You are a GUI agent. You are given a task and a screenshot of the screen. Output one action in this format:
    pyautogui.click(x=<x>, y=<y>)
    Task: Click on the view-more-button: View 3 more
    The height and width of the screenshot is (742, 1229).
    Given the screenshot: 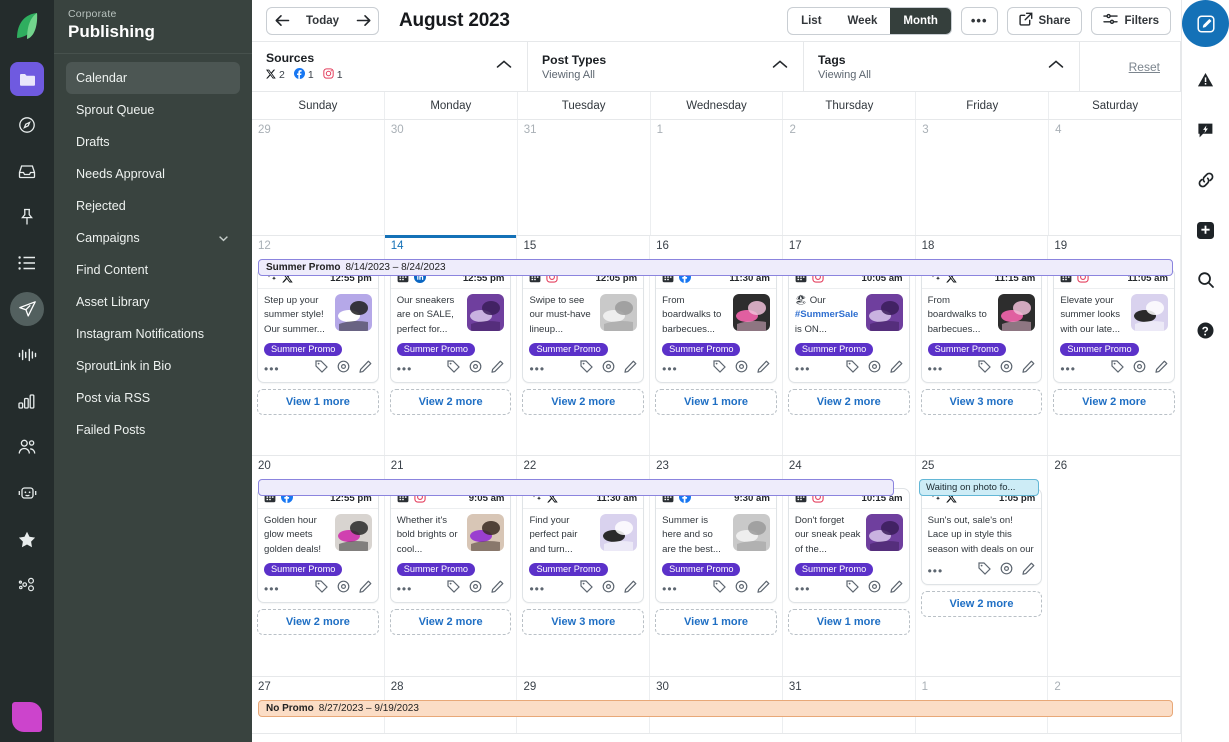 What is the action you would take?
    pyautogui.click(x=981, y=402)
    